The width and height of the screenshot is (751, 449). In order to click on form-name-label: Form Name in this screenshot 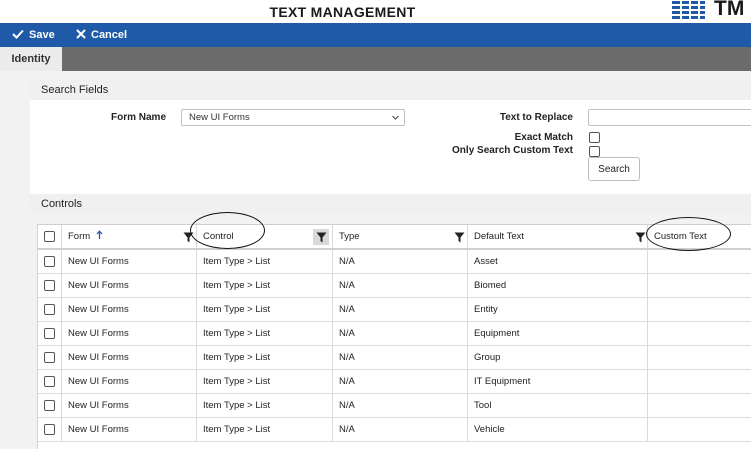, I will do `click(138, 117)`.